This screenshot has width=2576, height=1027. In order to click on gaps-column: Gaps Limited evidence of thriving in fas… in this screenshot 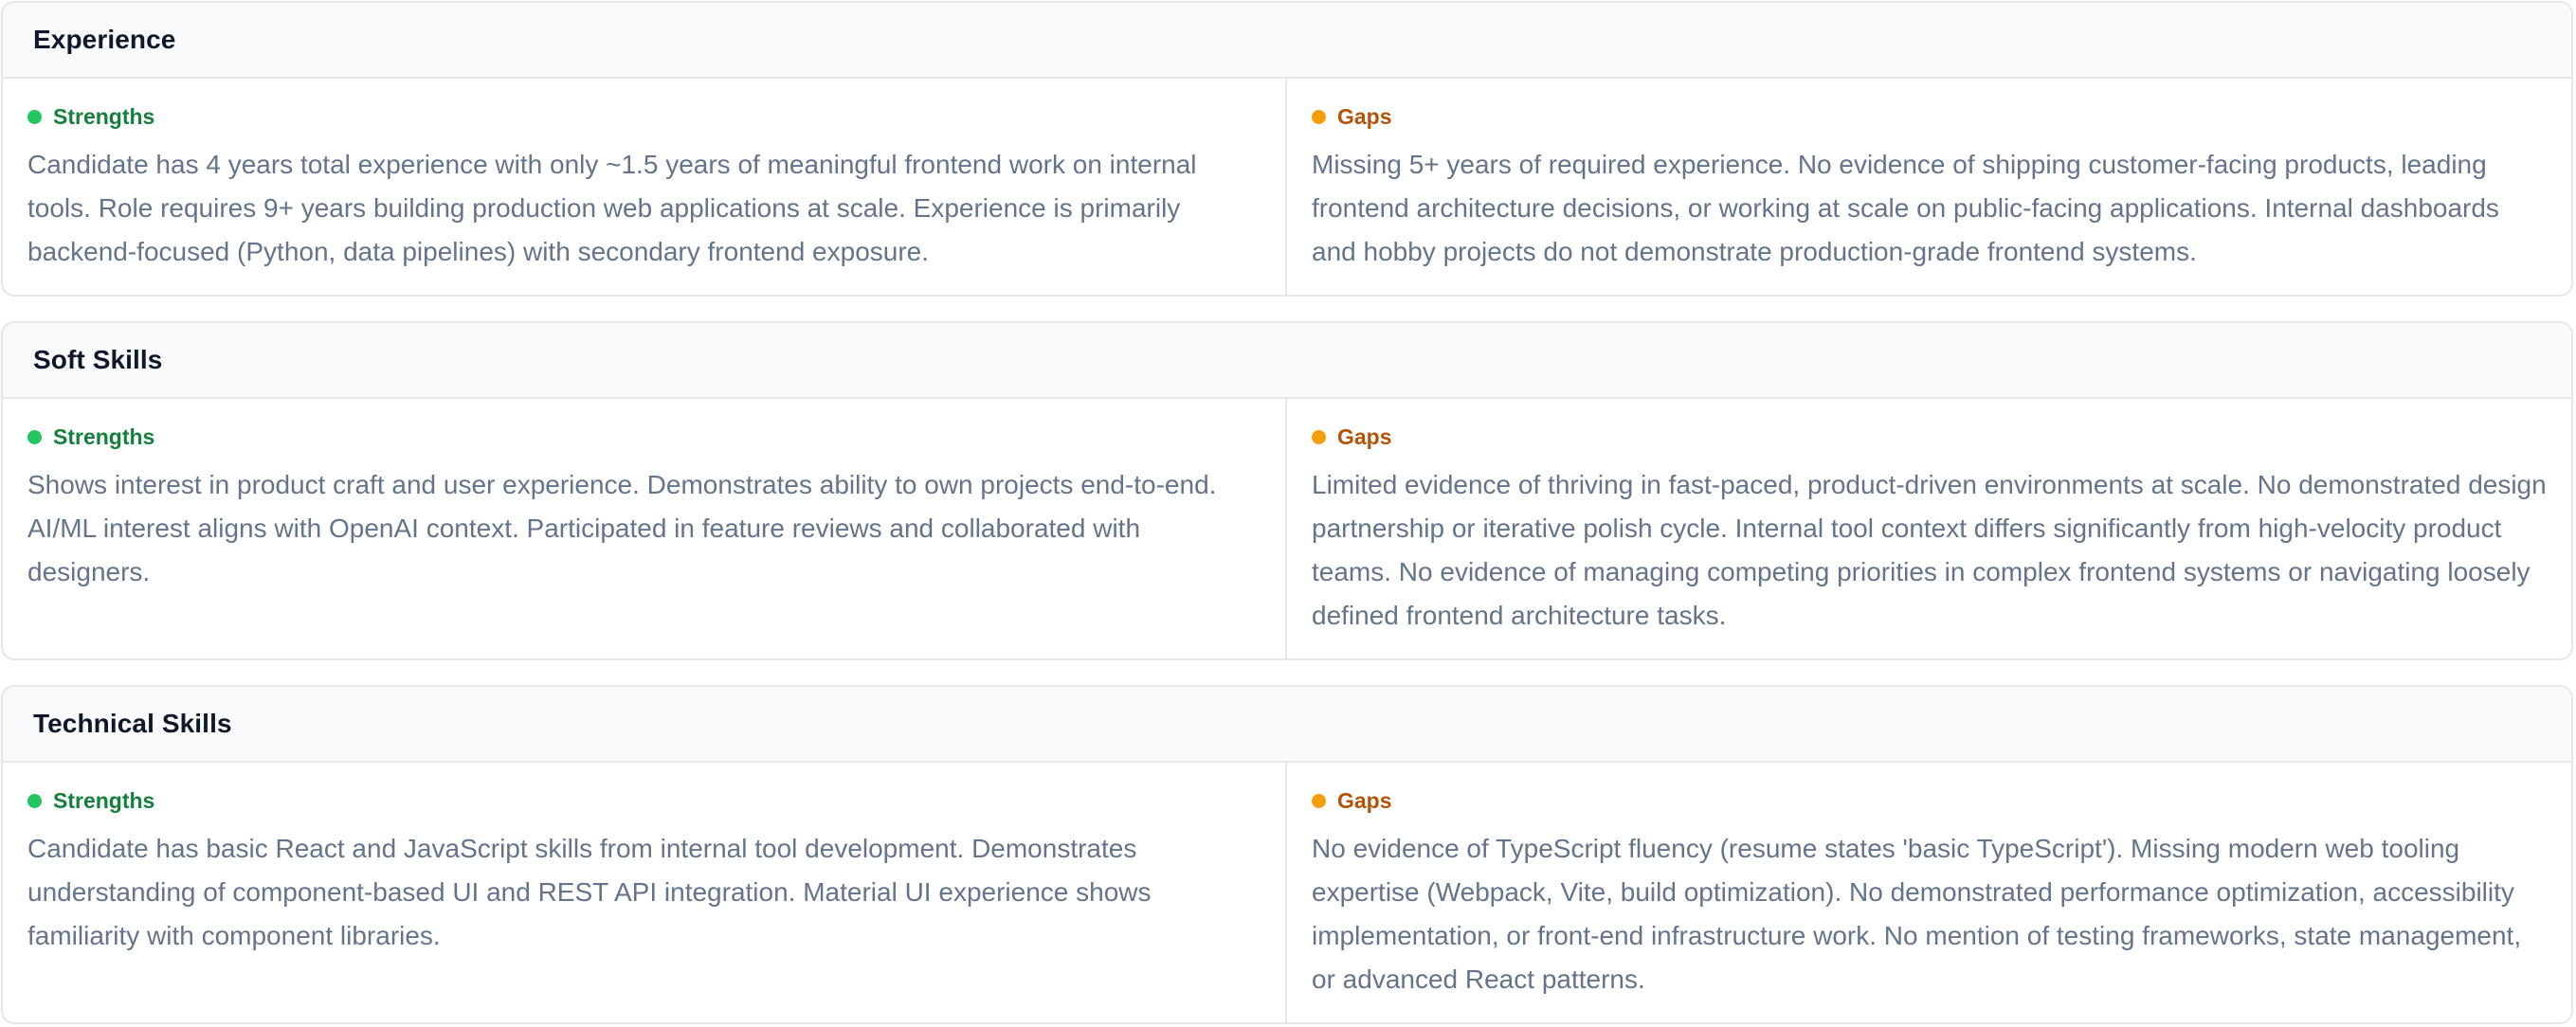, I will do `click(1929, 528)`.